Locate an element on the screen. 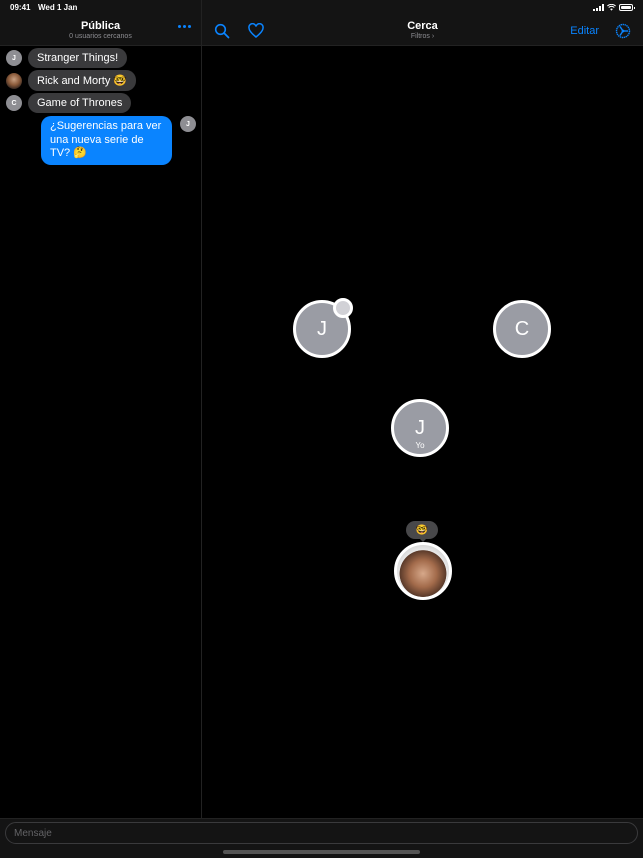 Image resolution: width=643 pixels, height=858 pixels. home-indicator is located at coordinates (321, 852).